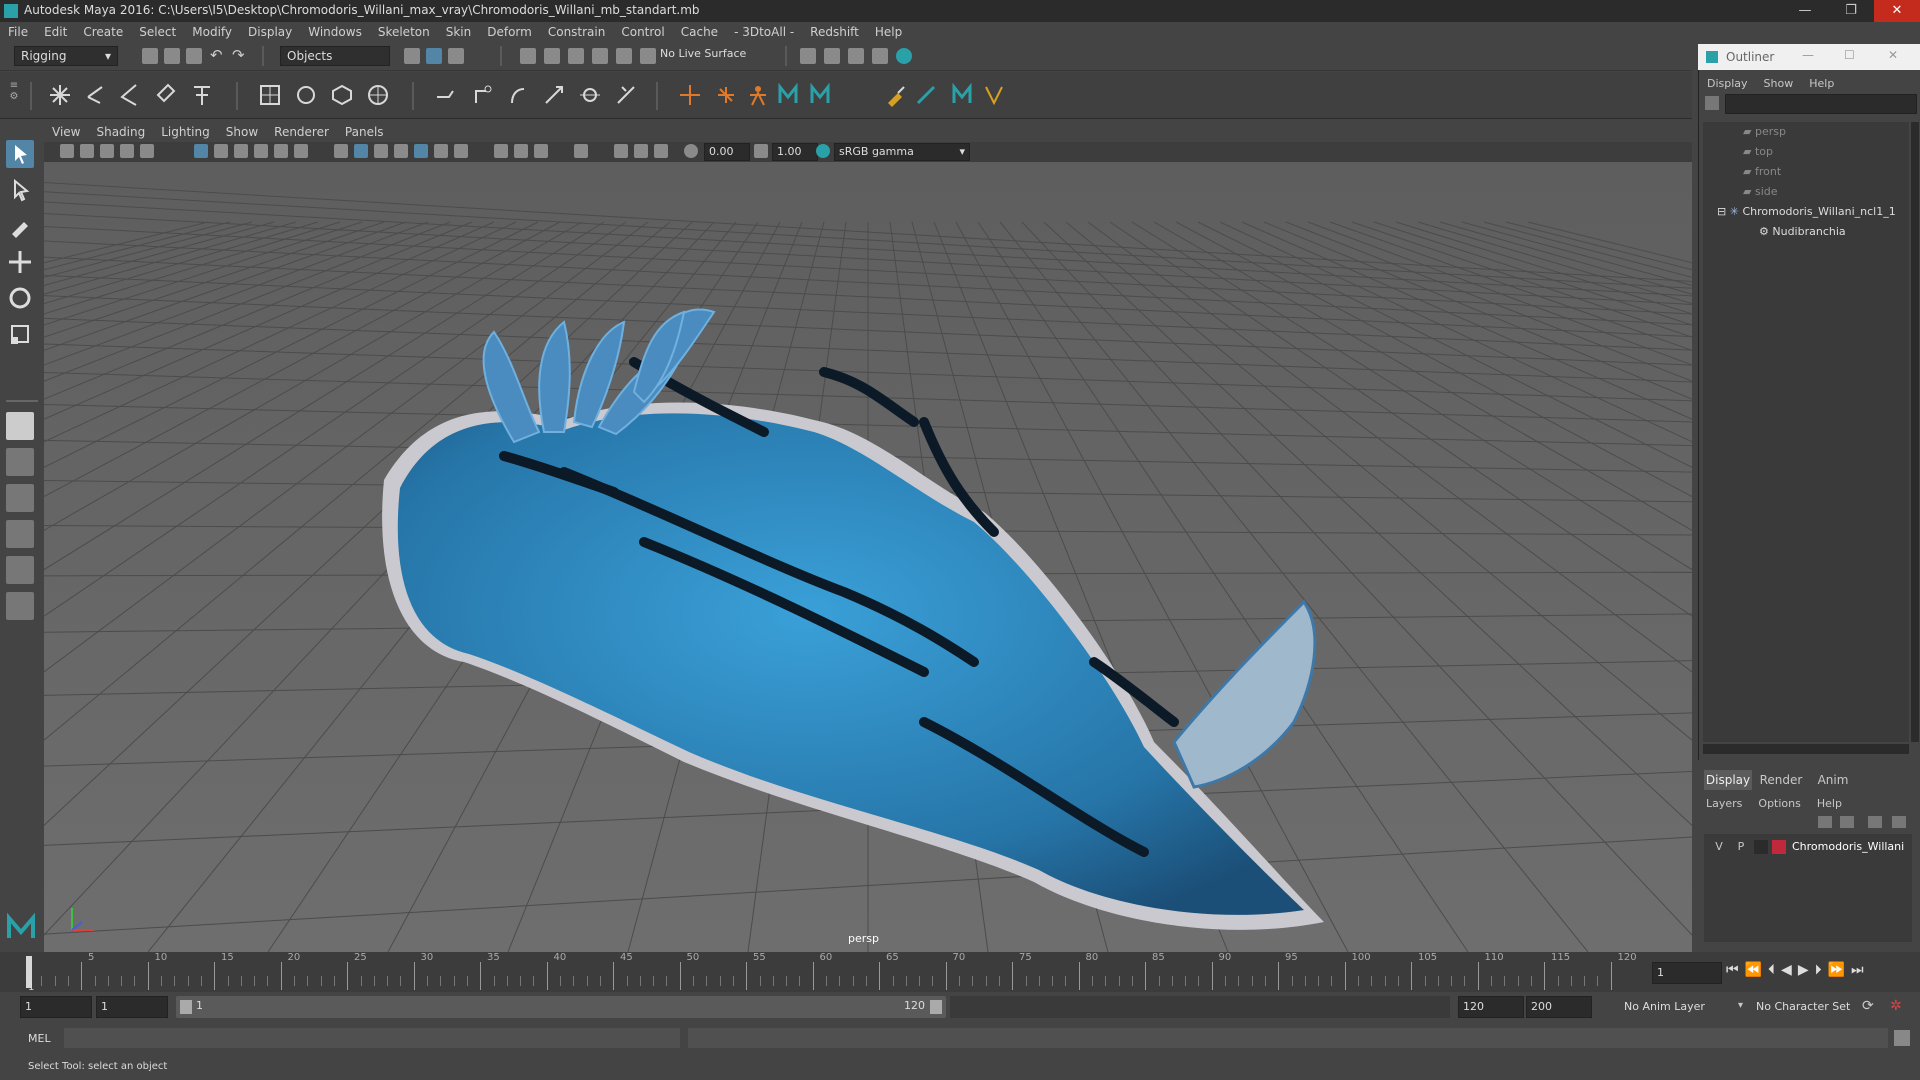 The image size is (1920, 1080). I want to click on go-to-start-icon: ⏮, so click(1735, 970).